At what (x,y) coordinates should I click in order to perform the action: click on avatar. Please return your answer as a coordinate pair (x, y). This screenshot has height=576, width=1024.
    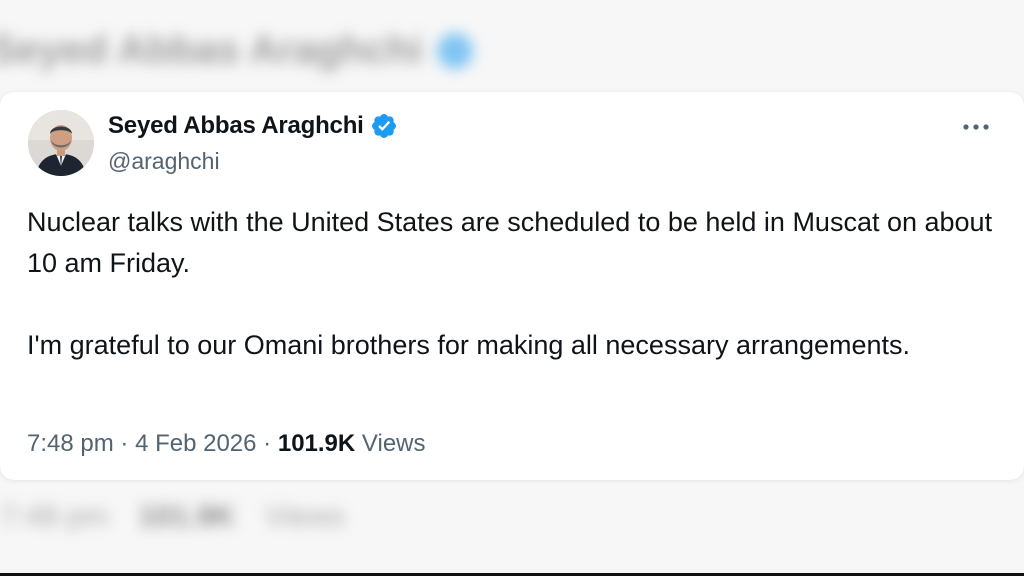
    Looking at the image, I should click on (61, 143).